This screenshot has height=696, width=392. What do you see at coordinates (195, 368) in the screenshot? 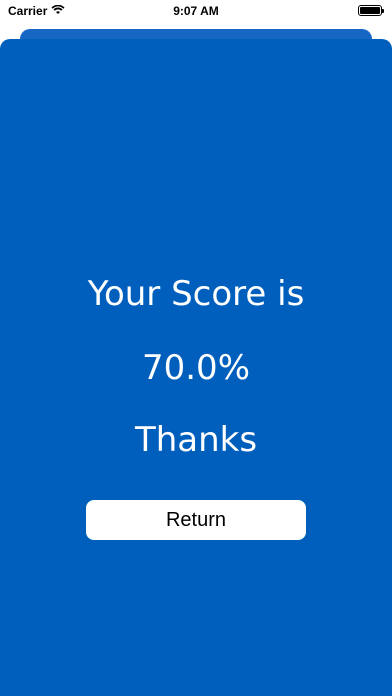
I see `score-value: 70.0%` at bounding box center [195, 368].